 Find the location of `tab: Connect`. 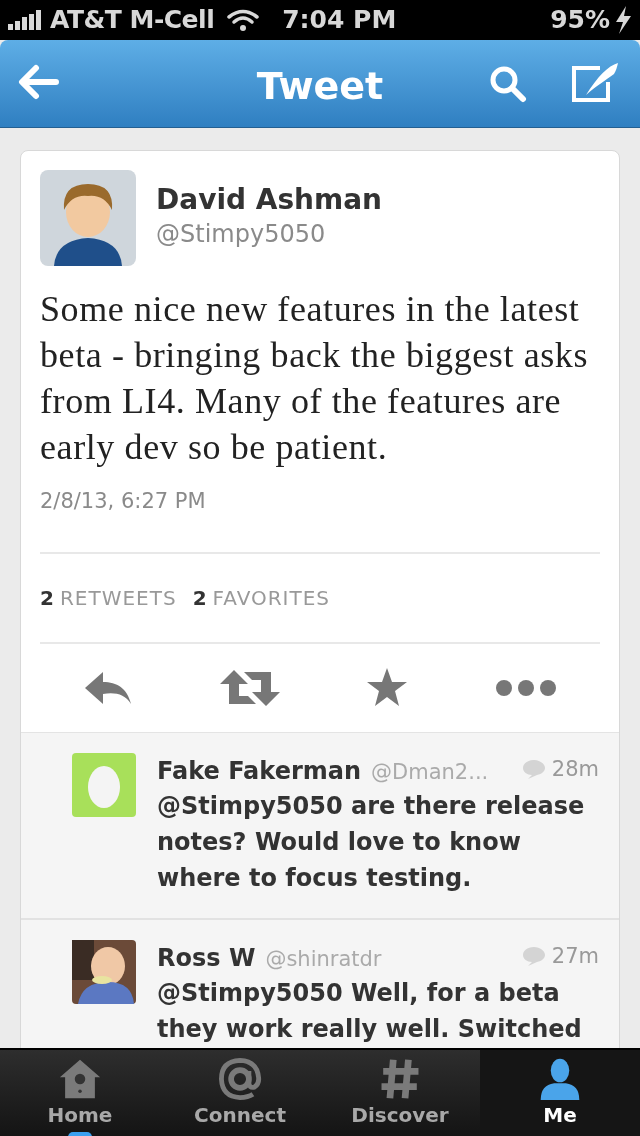

tab: Connect is located at coordinates (240, 1093).